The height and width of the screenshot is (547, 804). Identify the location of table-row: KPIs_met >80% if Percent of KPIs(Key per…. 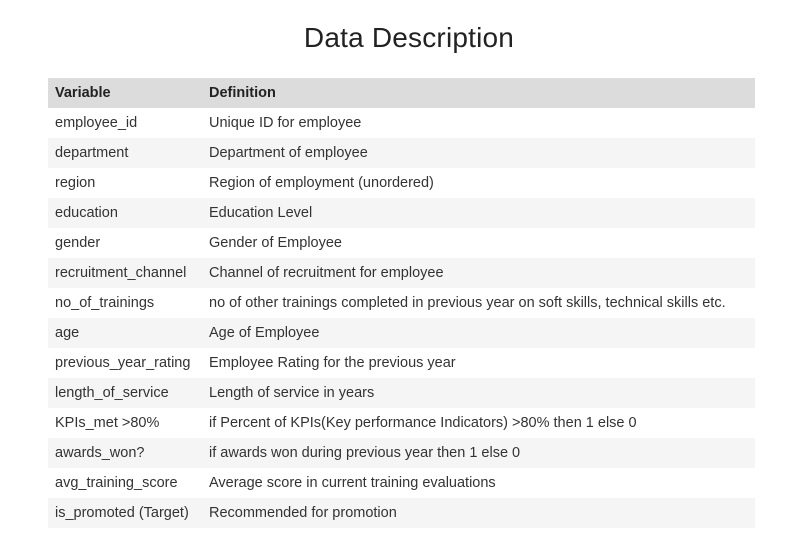
(401, 423).